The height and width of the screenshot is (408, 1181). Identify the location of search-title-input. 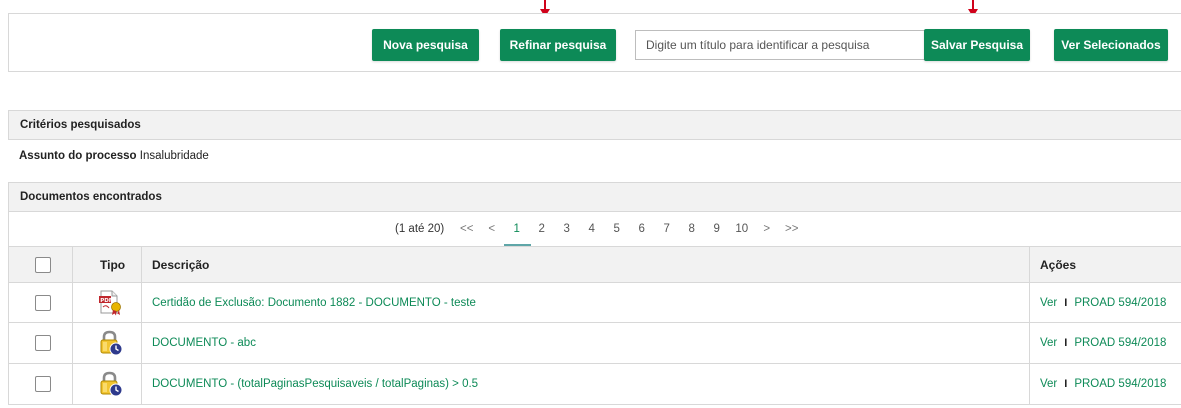
(781, 45).